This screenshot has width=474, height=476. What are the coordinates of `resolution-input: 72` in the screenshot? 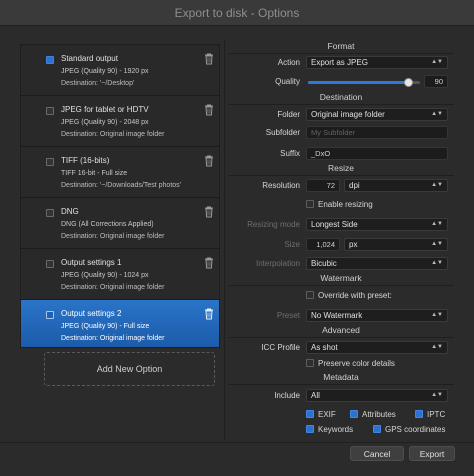 It's located at (323, 185).